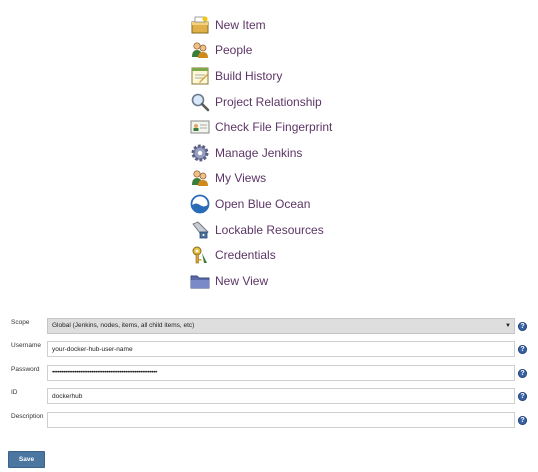 This screenshot has height=472, width=538. I want to click on menu-item-new-view: New View, so click(261, 281).